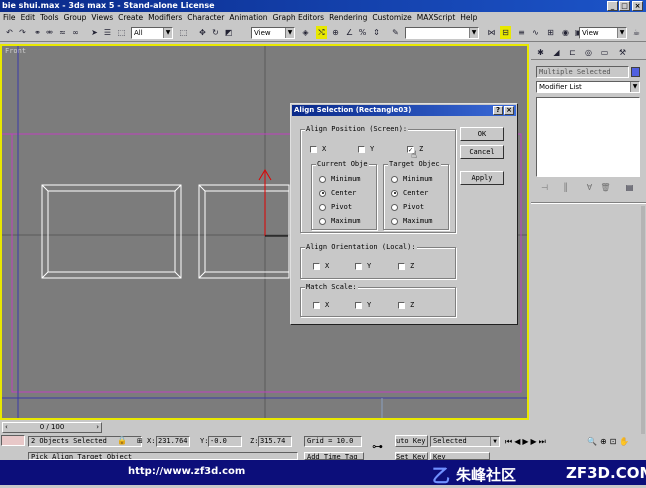 Image resolution: width=646 pixels, height=488 pixels. What do you see at coordinates (349, 32) in the screenshot?
I see `angle-snap-icon: ∠` at bounding box center [349, 32].